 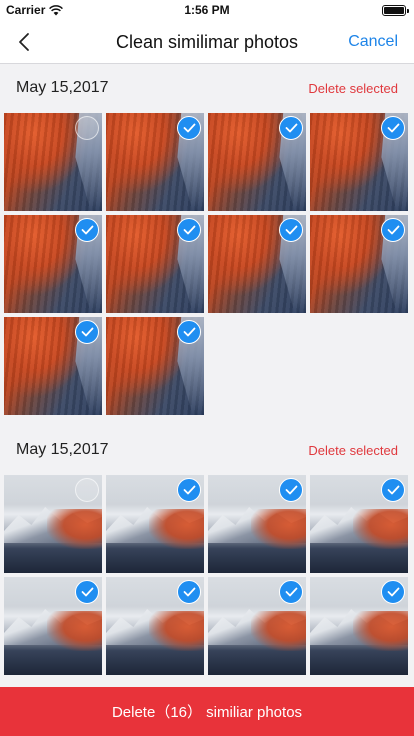 What do you see at coordinates (207, 711) in the screenshot?
I see `delete-similar-photos-button: Delete（16） similiar photos` at bounding box center [207, 711].